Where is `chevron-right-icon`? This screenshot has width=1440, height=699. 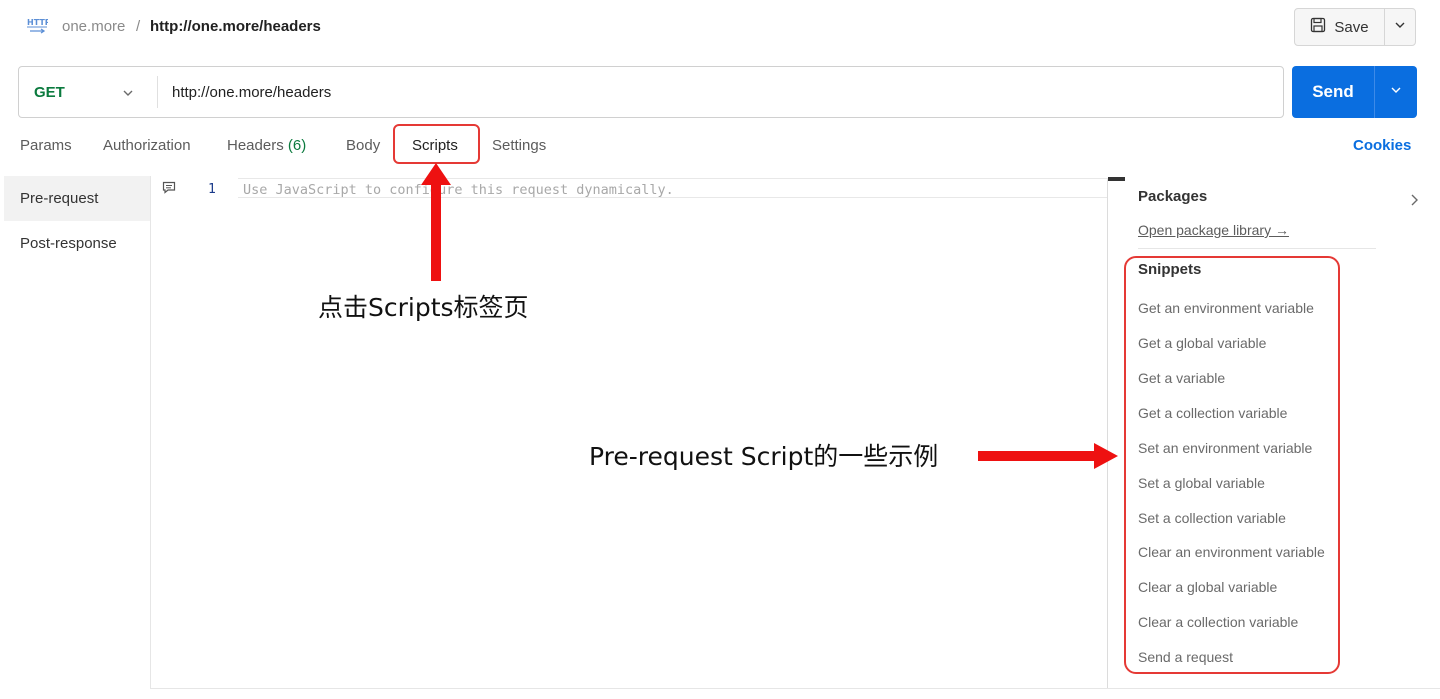 chevron-right-icon is located at coordinates (1414, 200).